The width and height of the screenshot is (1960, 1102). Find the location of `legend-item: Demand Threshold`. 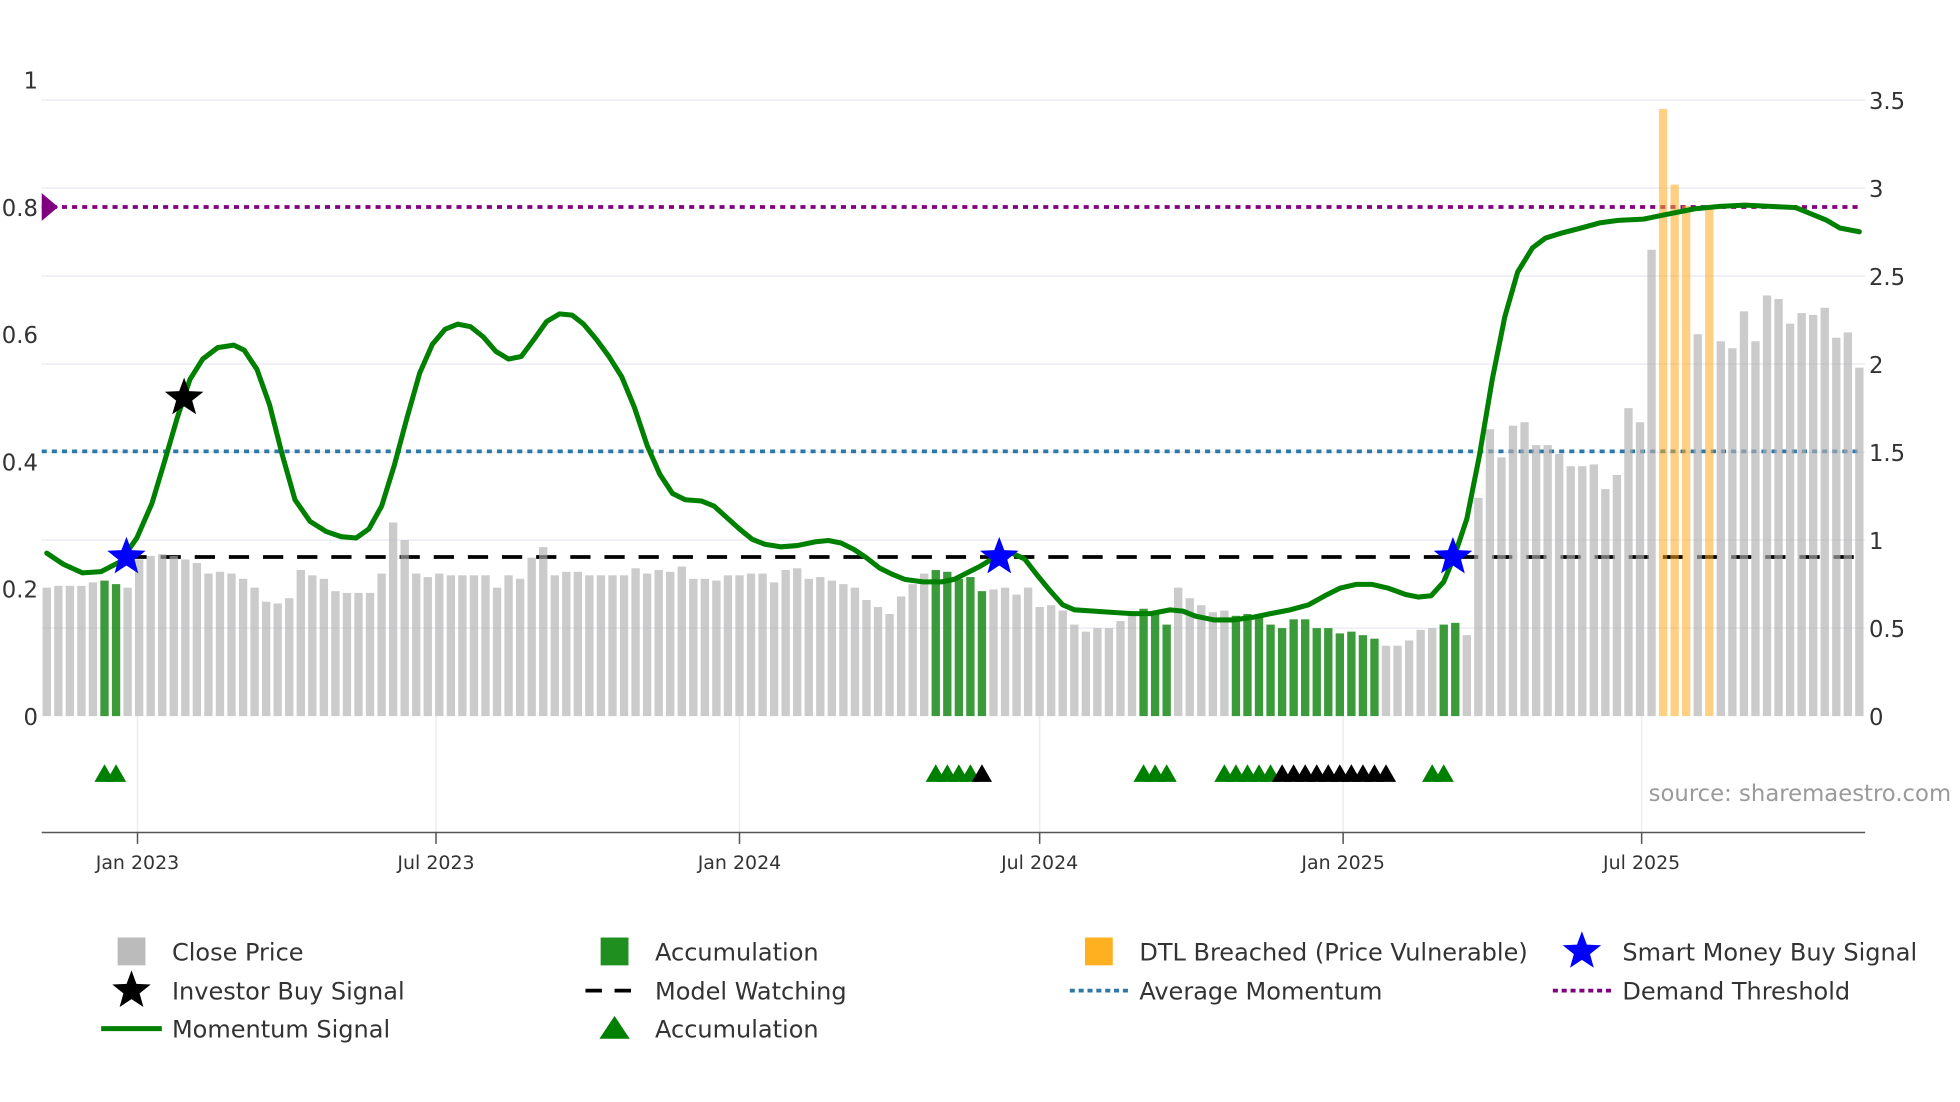

legend-item: Demand Threshold is located at coordinates (1701, 992).